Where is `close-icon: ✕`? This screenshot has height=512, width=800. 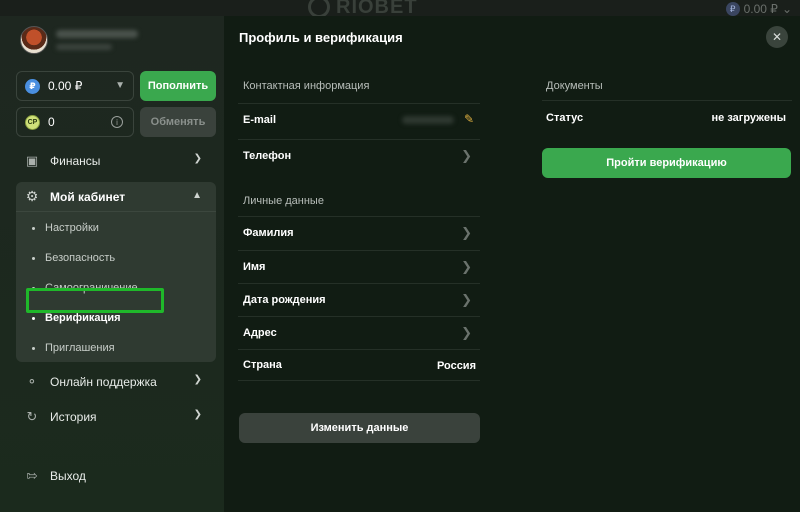 close-icon: ✕ is located at coordinates (777, 37).